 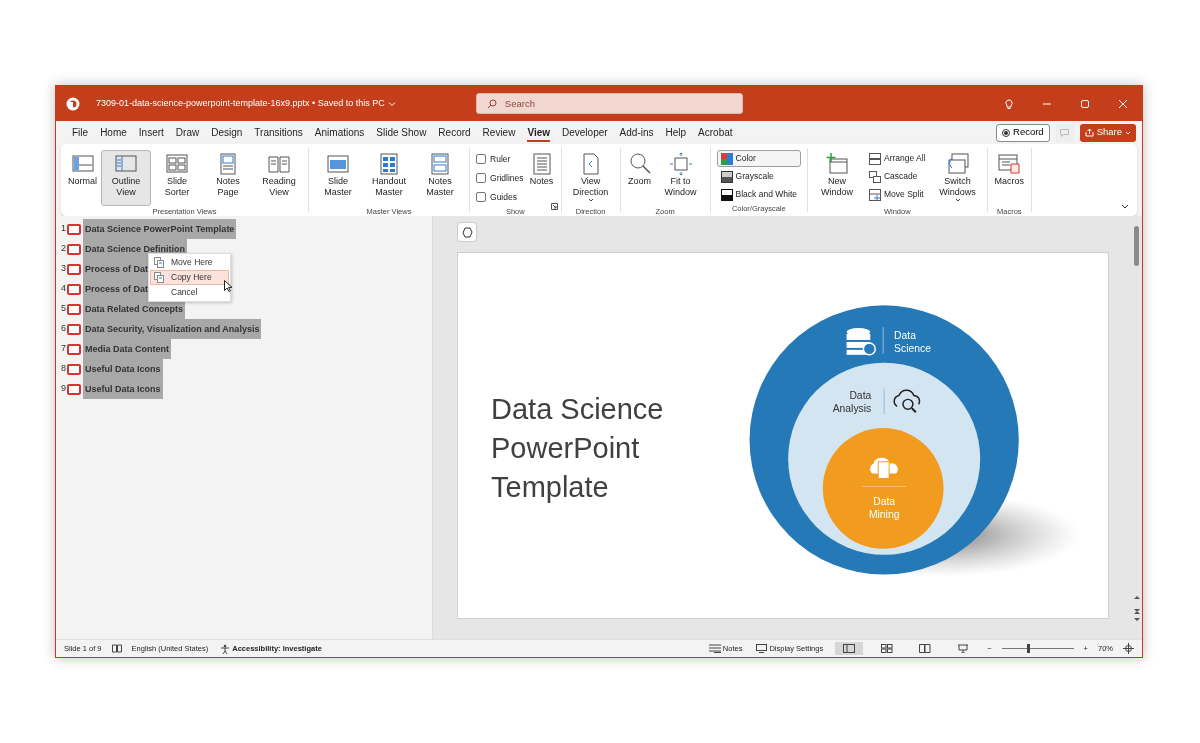 I want to click on macro-icon, so click(x=1009, y=164).